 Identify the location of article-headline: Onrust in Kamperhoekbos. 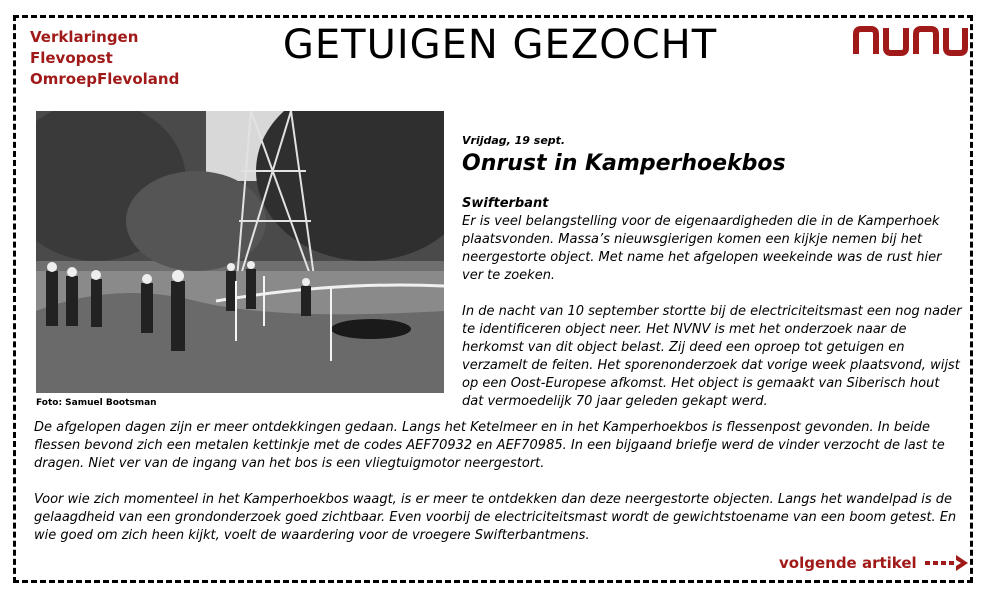
(624, 163).